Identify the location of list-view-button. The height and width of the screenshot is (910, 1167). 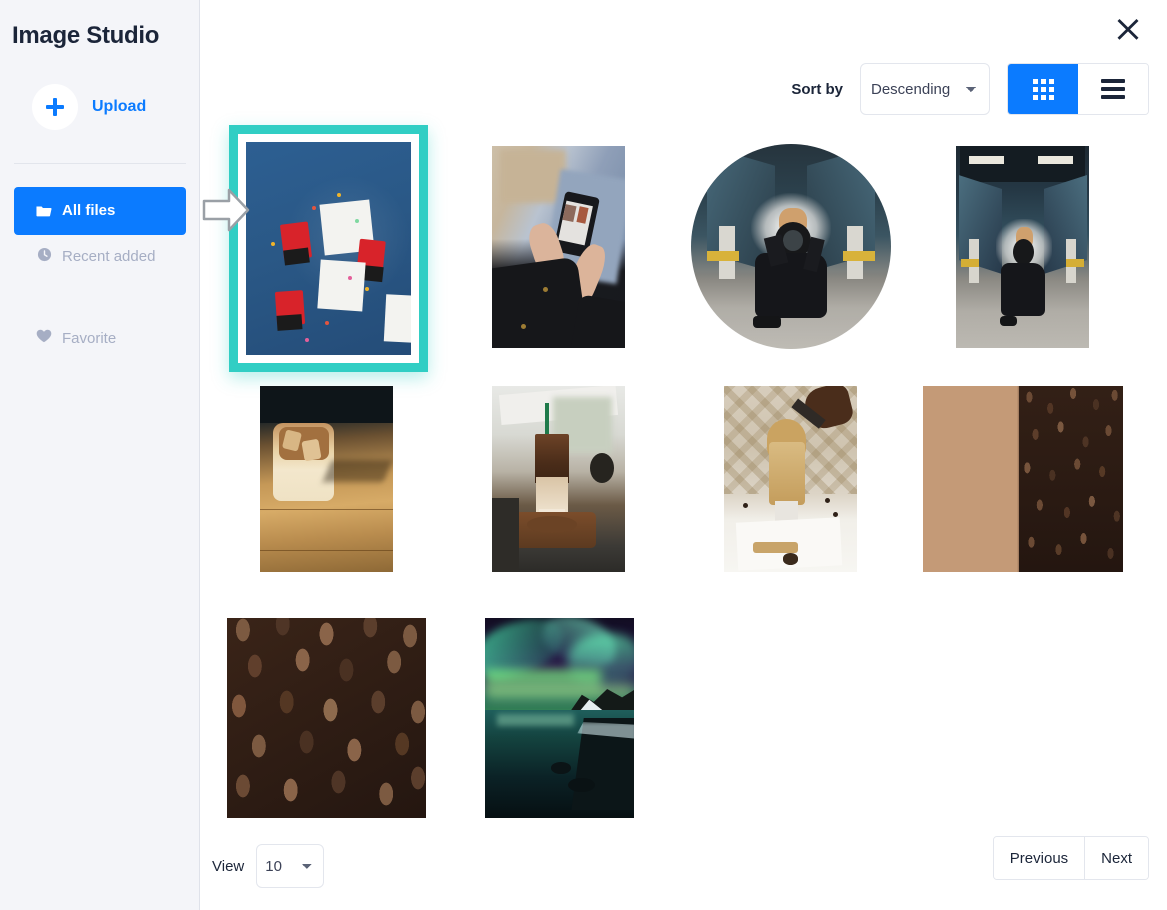
(1113, 89).